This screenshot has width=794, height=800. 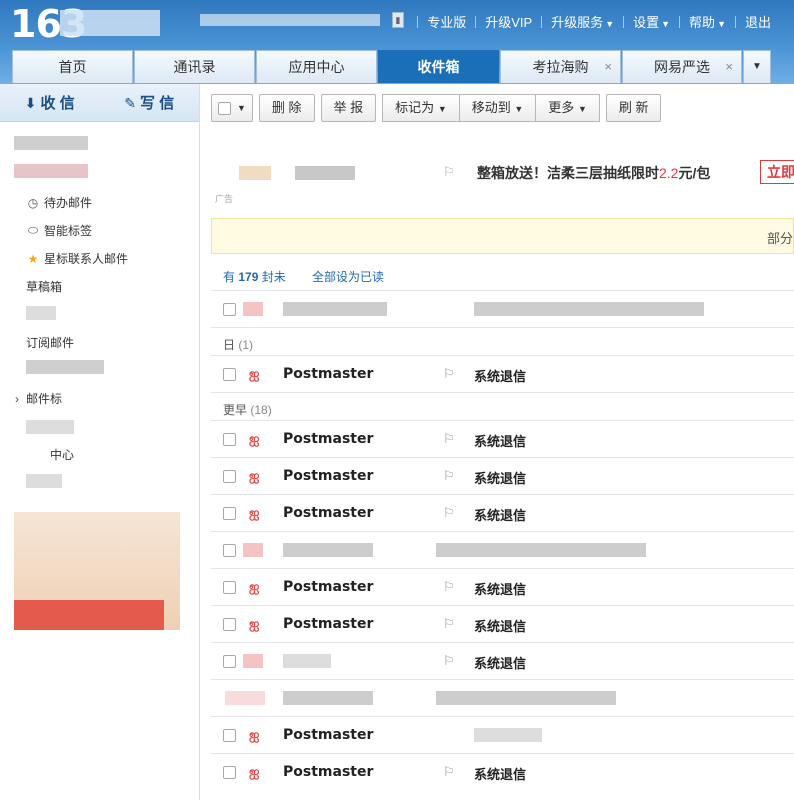 What do you see at coordinates (707, 21) in the screenshot?
I see `link-help: 帮助 ▼` at bounding box center [707, 21].